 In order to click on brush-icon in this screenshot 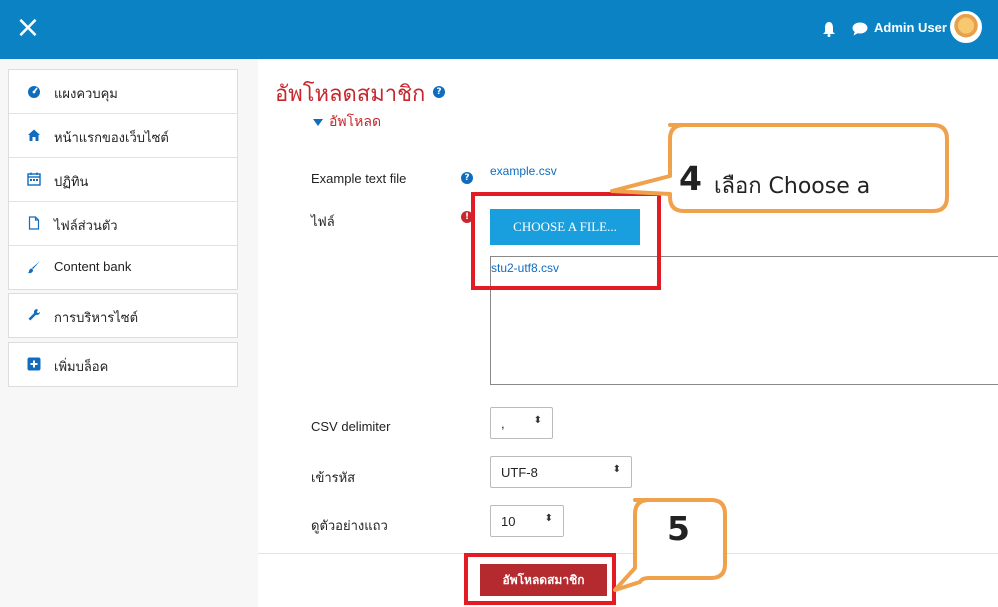, I will do `click(33, 267)`.